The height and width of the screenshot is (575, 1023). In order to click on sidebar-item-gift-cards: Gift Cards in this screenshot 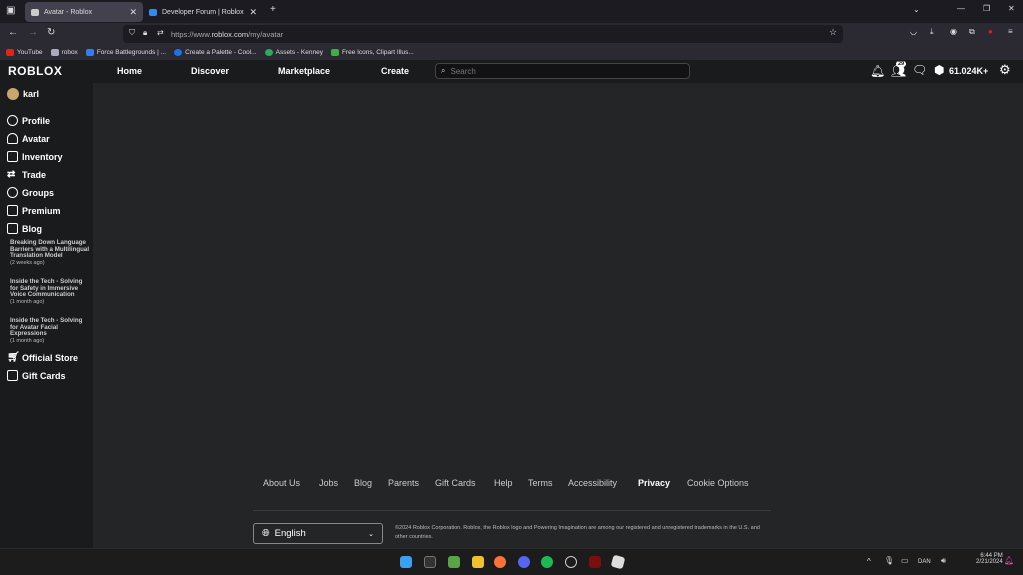, I will do `click(36, 375)`.